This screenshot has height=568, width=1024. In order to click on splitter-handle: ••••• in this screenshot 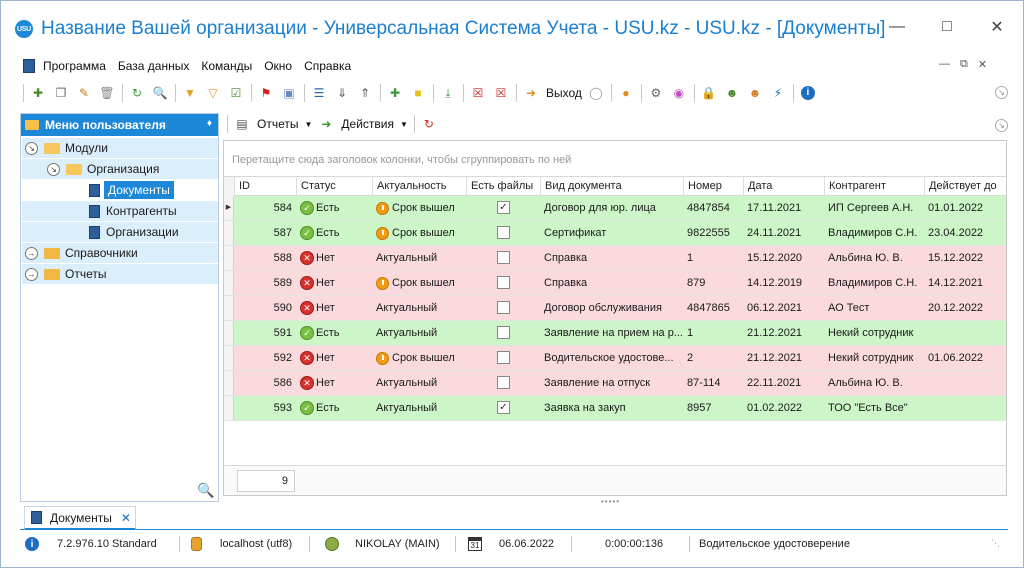, I will do `click(610, 501)`.